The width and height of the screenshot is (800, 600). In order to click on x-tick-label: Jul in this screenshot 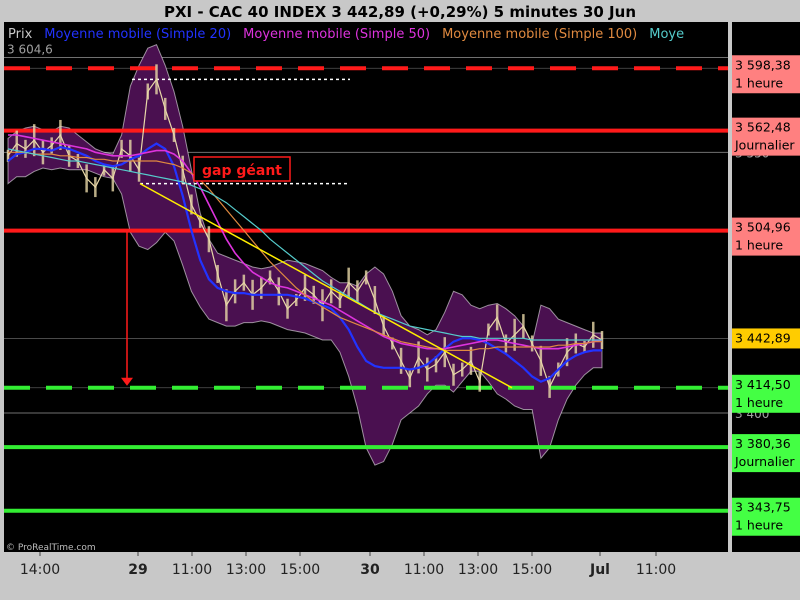, I will do `click(599, 570)`.